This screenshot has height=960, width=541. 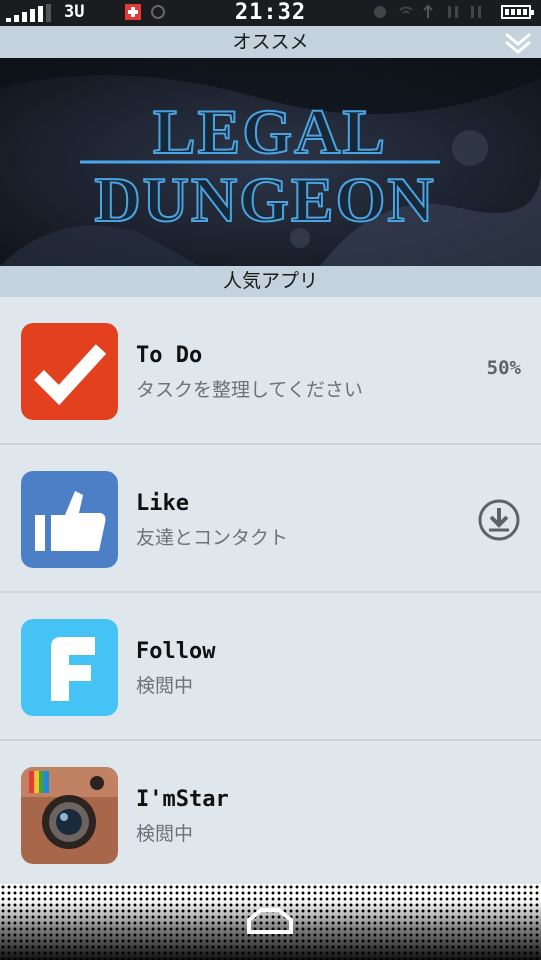 I want to click on follow-app-icon, so click(x=69, y=667).